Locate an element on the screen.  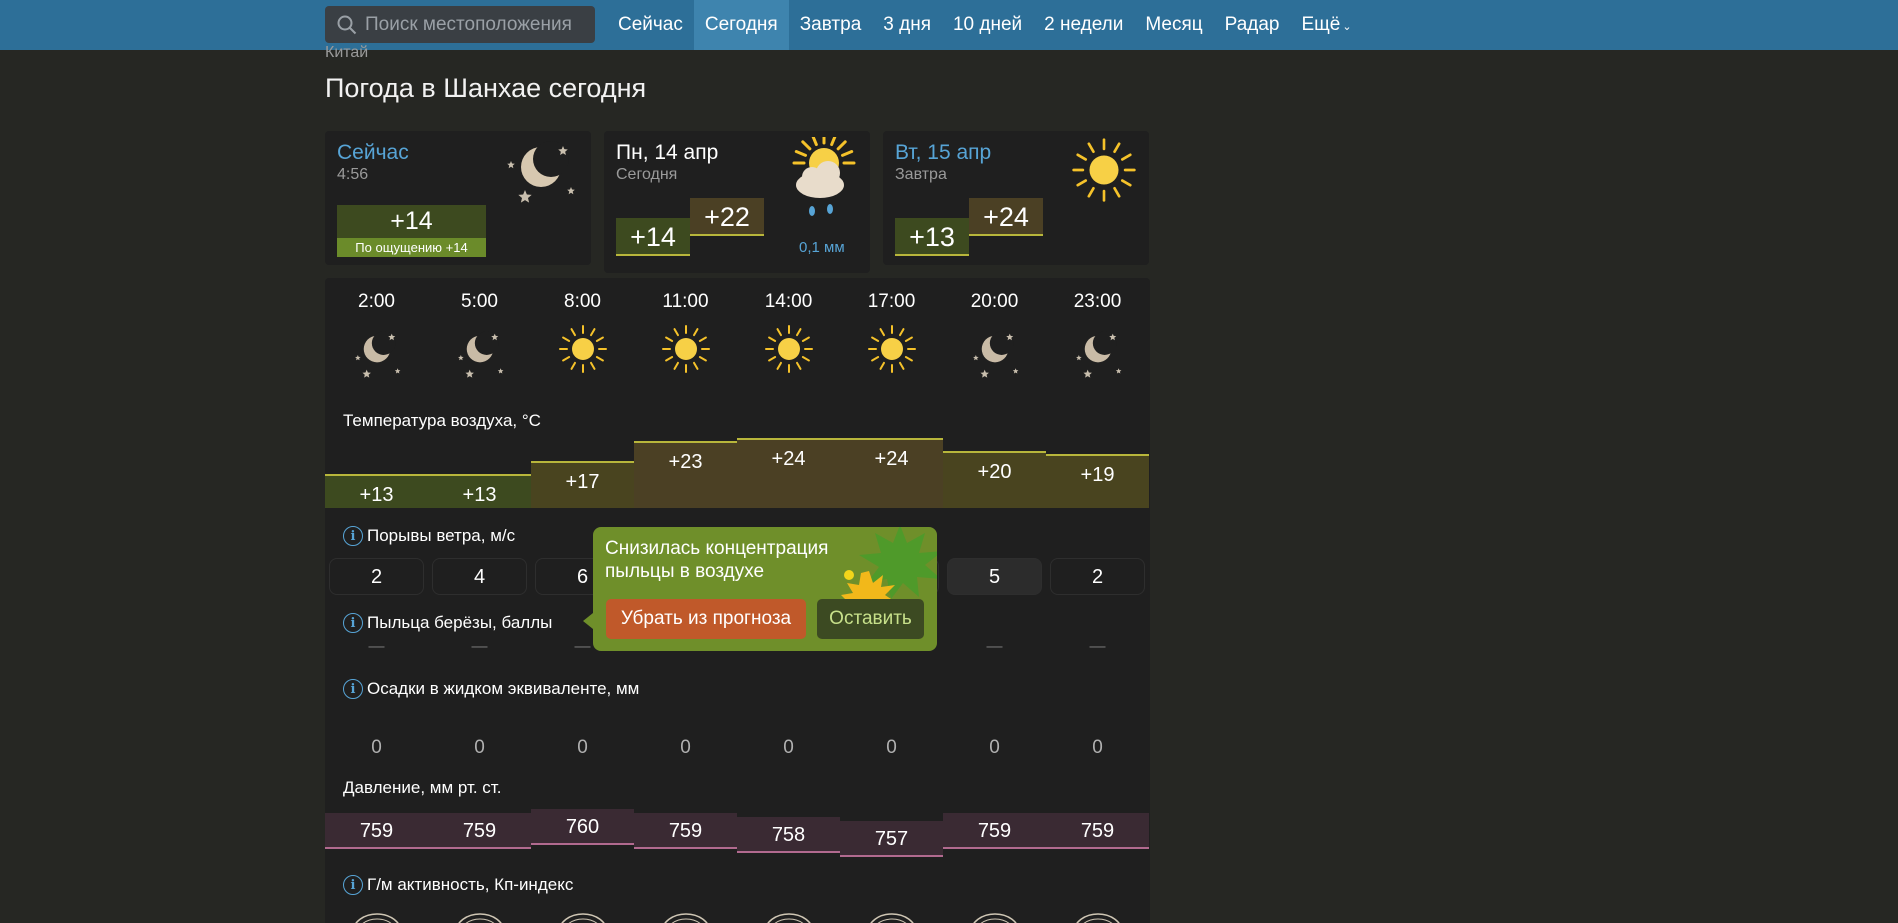
nav-tab-label: 3 дня is located at coordinates (907, 24).